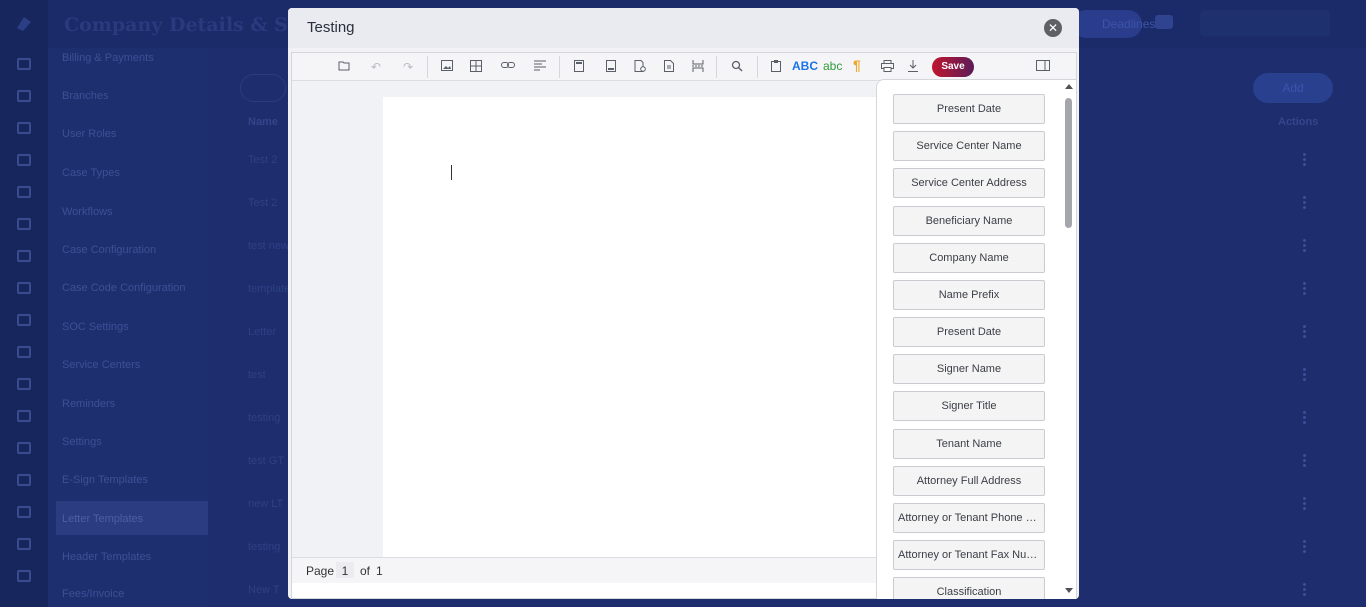 The height and width of the screenshot is (607, 1366). Describe the element at coordinates (1068, 163) in the screenshot. I see `scroll-thumb` at that location.